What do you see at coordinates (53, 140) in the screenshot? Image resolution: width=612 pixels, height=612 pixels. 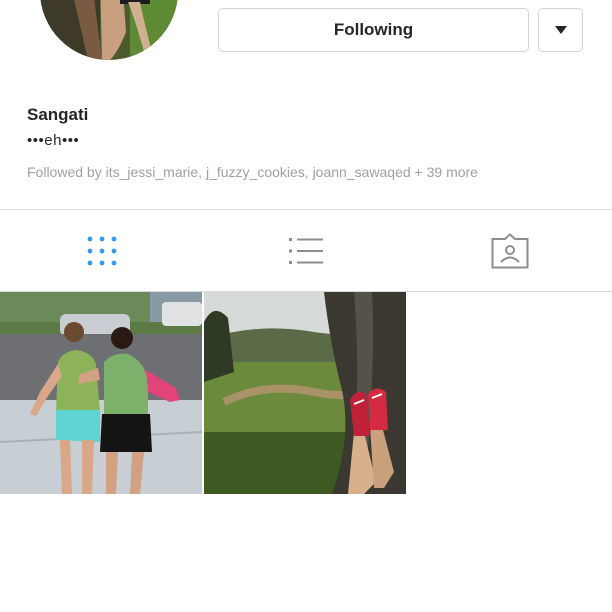 I see `profile-bio: •••eh•••` at bounding box center [53, 140].